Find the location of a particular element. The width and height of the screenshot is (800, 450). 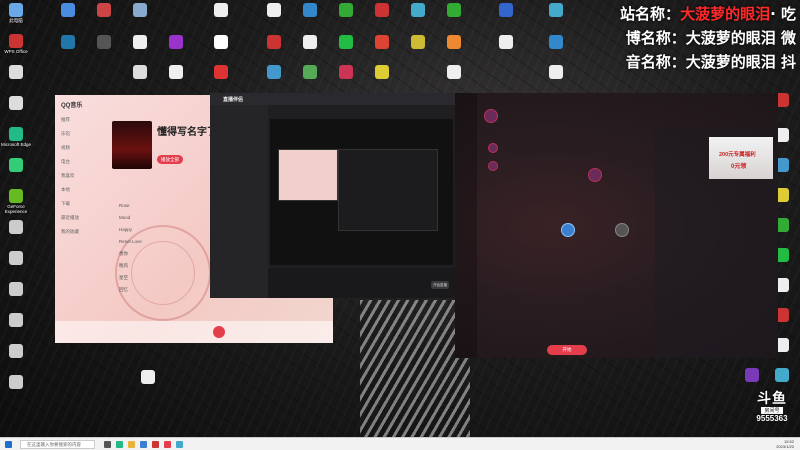

live-companion-window: 直播伴侣 开始直播 is located at coordinates (332, 195).